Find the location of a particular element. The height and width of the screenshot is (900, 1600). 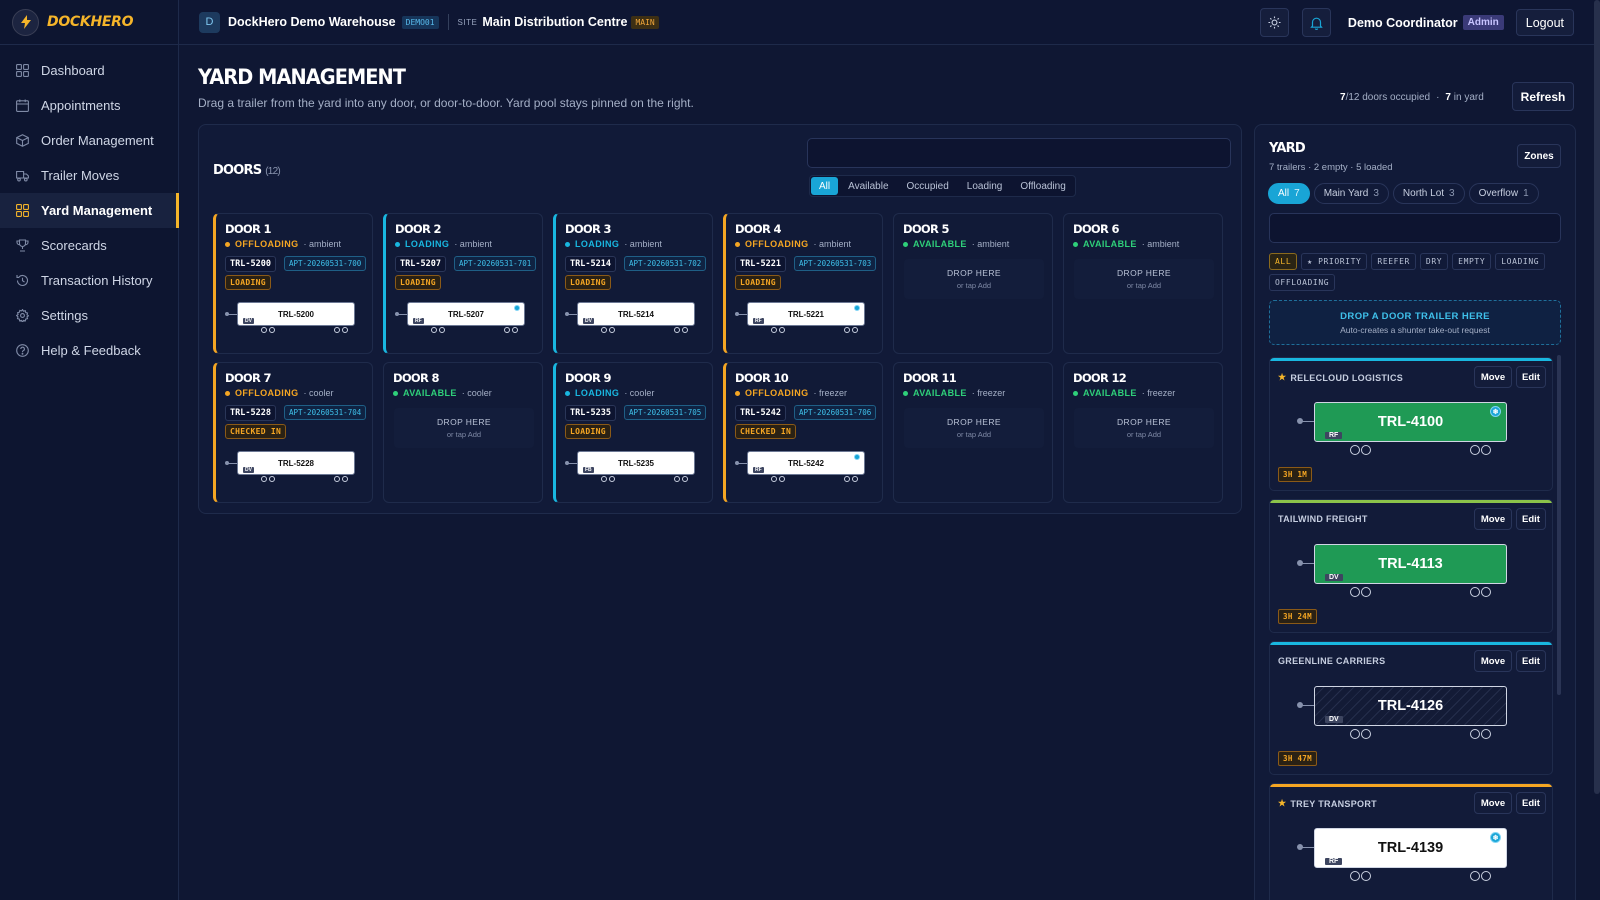

yard-trailer-graphic: TRL-4113 DV is located at coordinates (1402, 571).